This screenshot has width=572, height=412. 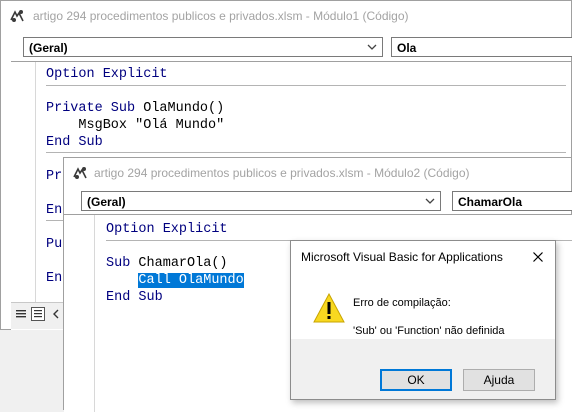 I want to click on help-button: Ajuda, so click(x=499, y=380).